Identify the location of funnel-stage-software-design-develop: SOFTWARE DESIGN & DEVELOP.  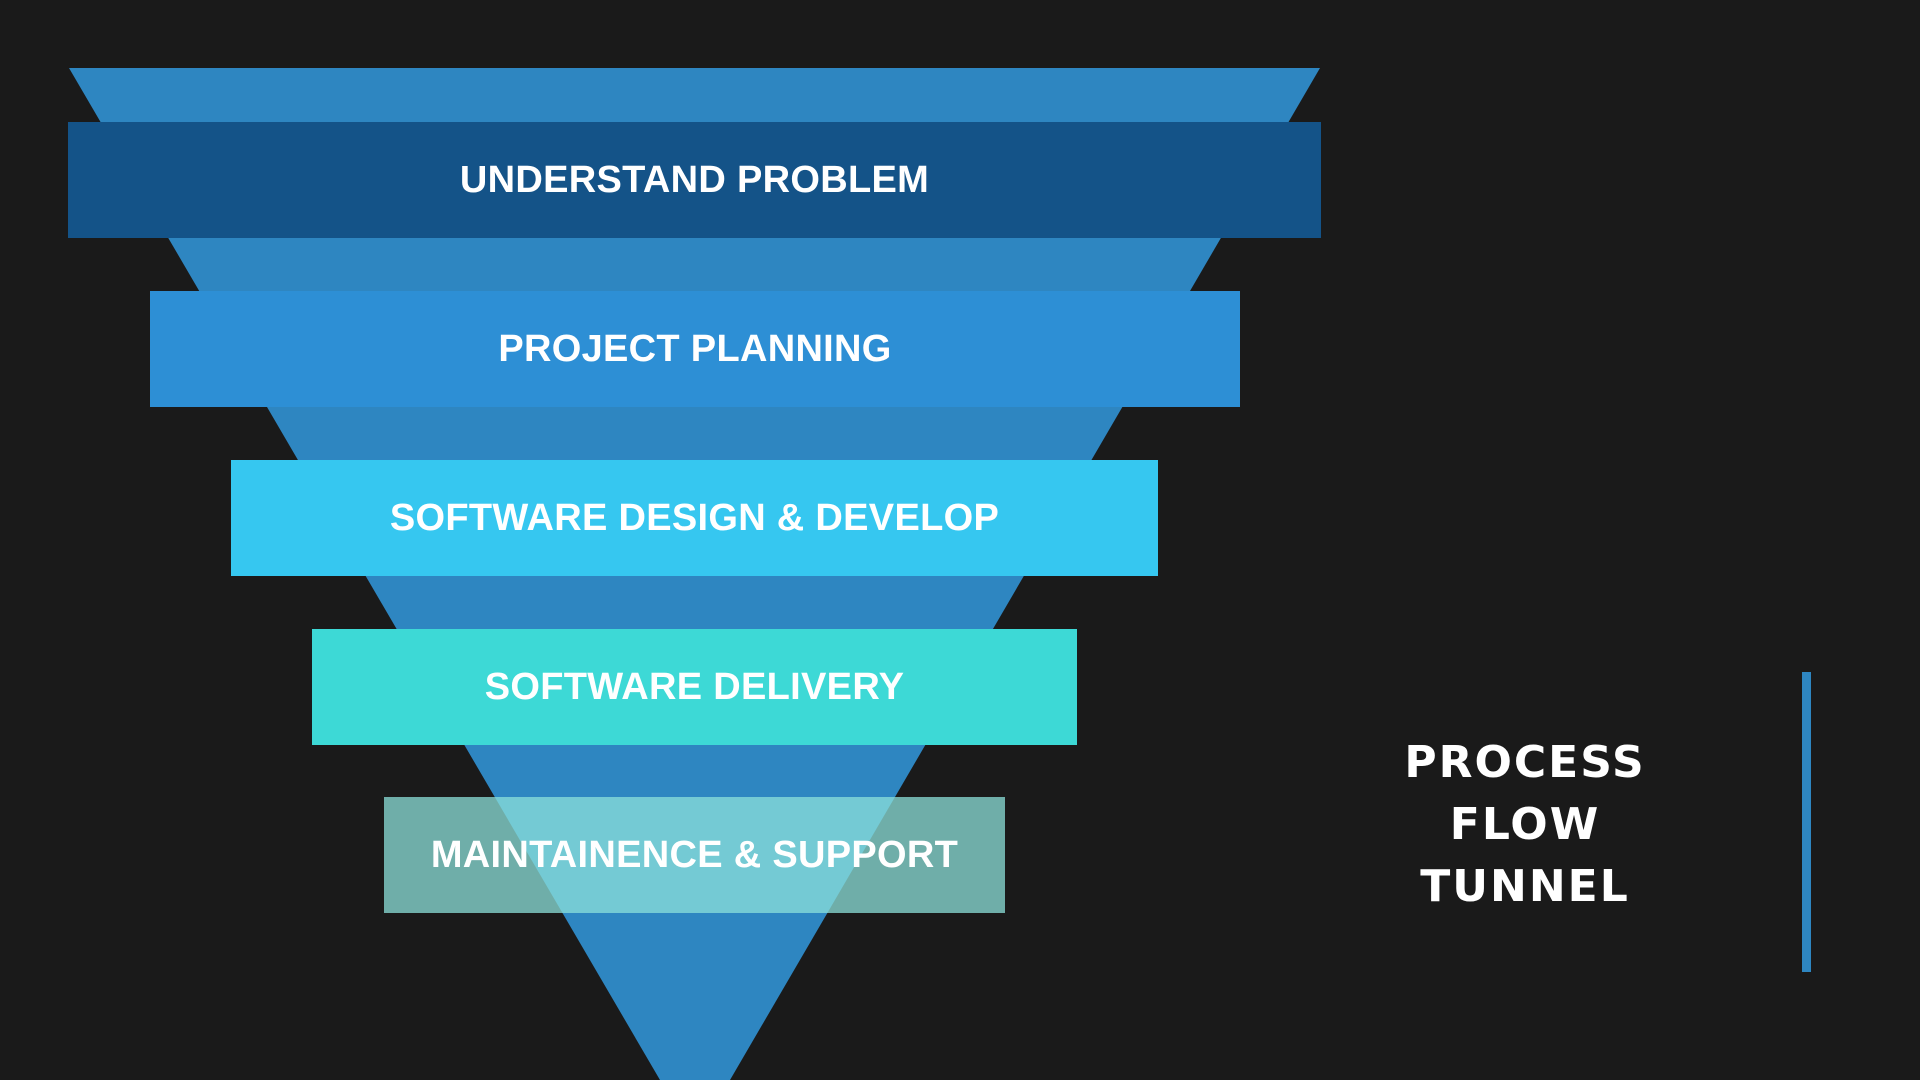
(694, 518).